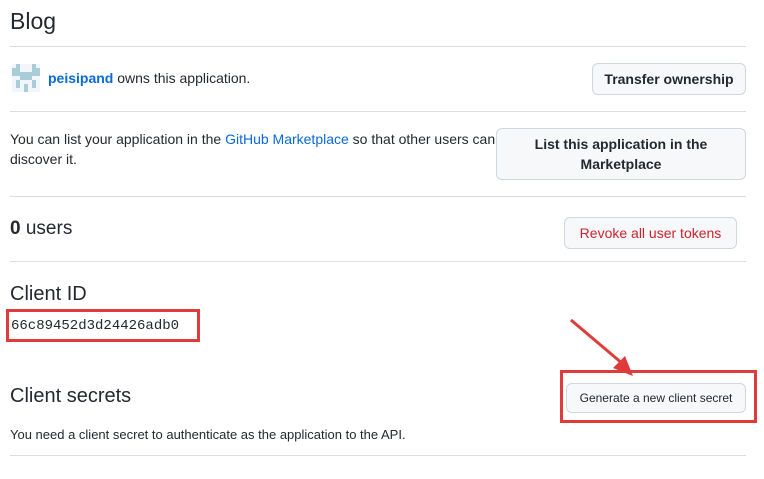 The image size is (764, 479). I want to click on revoke-all-user-tokens-button: Revoke all user tokens, so click(650, 233).